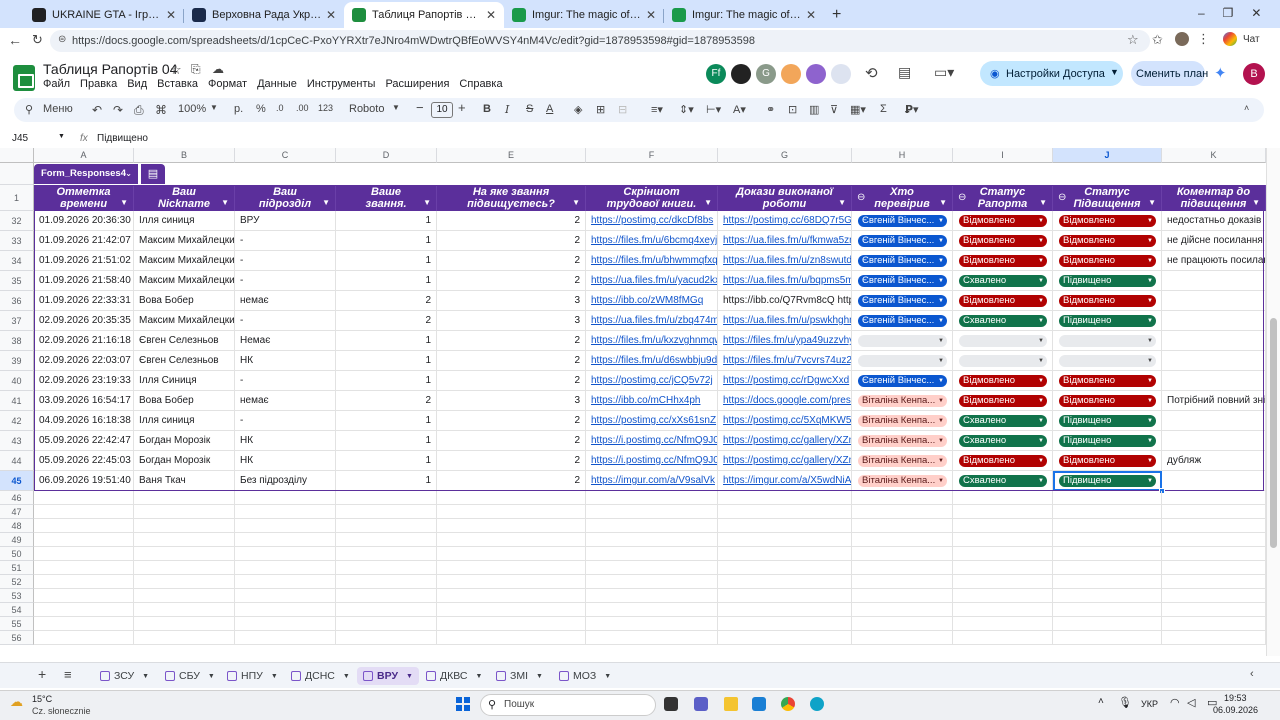 The image size is (1280, 720). Describe the element at coordinates (84, 198) in the screenshot. I see `table-header-cell: Отметка времени ▼` at that location.